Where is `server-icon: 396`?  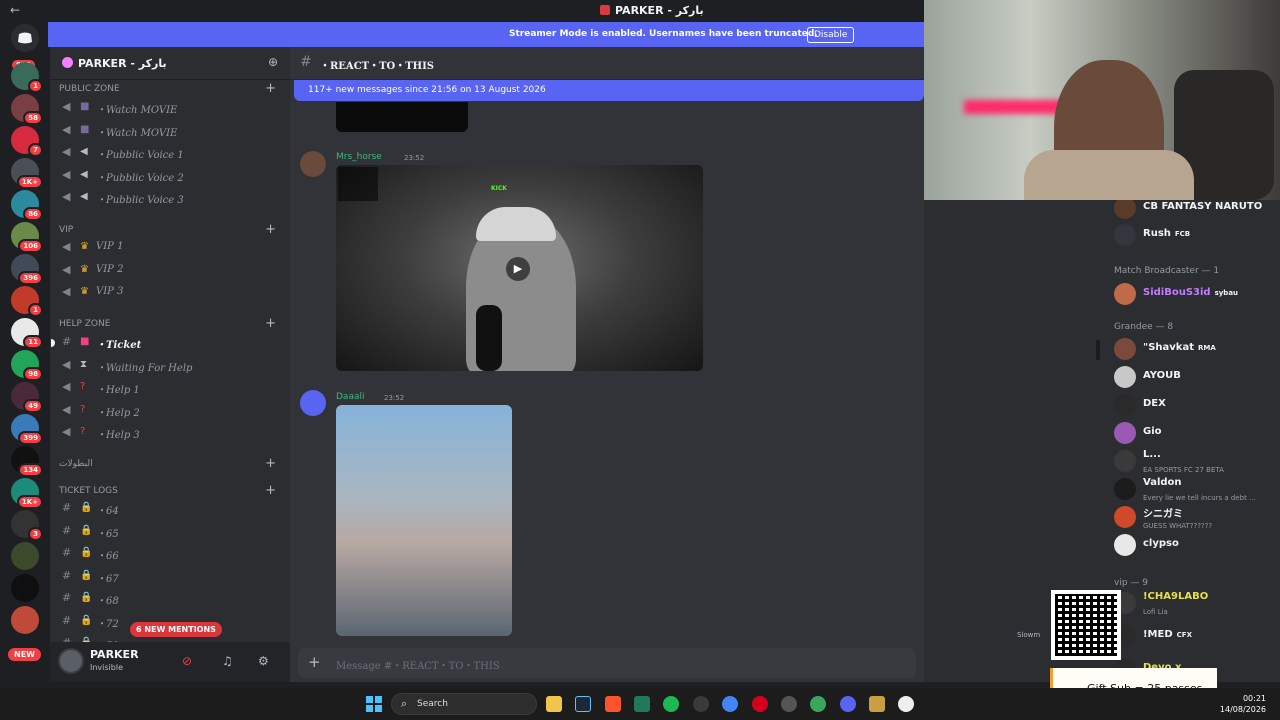 server-icon: 396 is located at coordinates (27, 269).